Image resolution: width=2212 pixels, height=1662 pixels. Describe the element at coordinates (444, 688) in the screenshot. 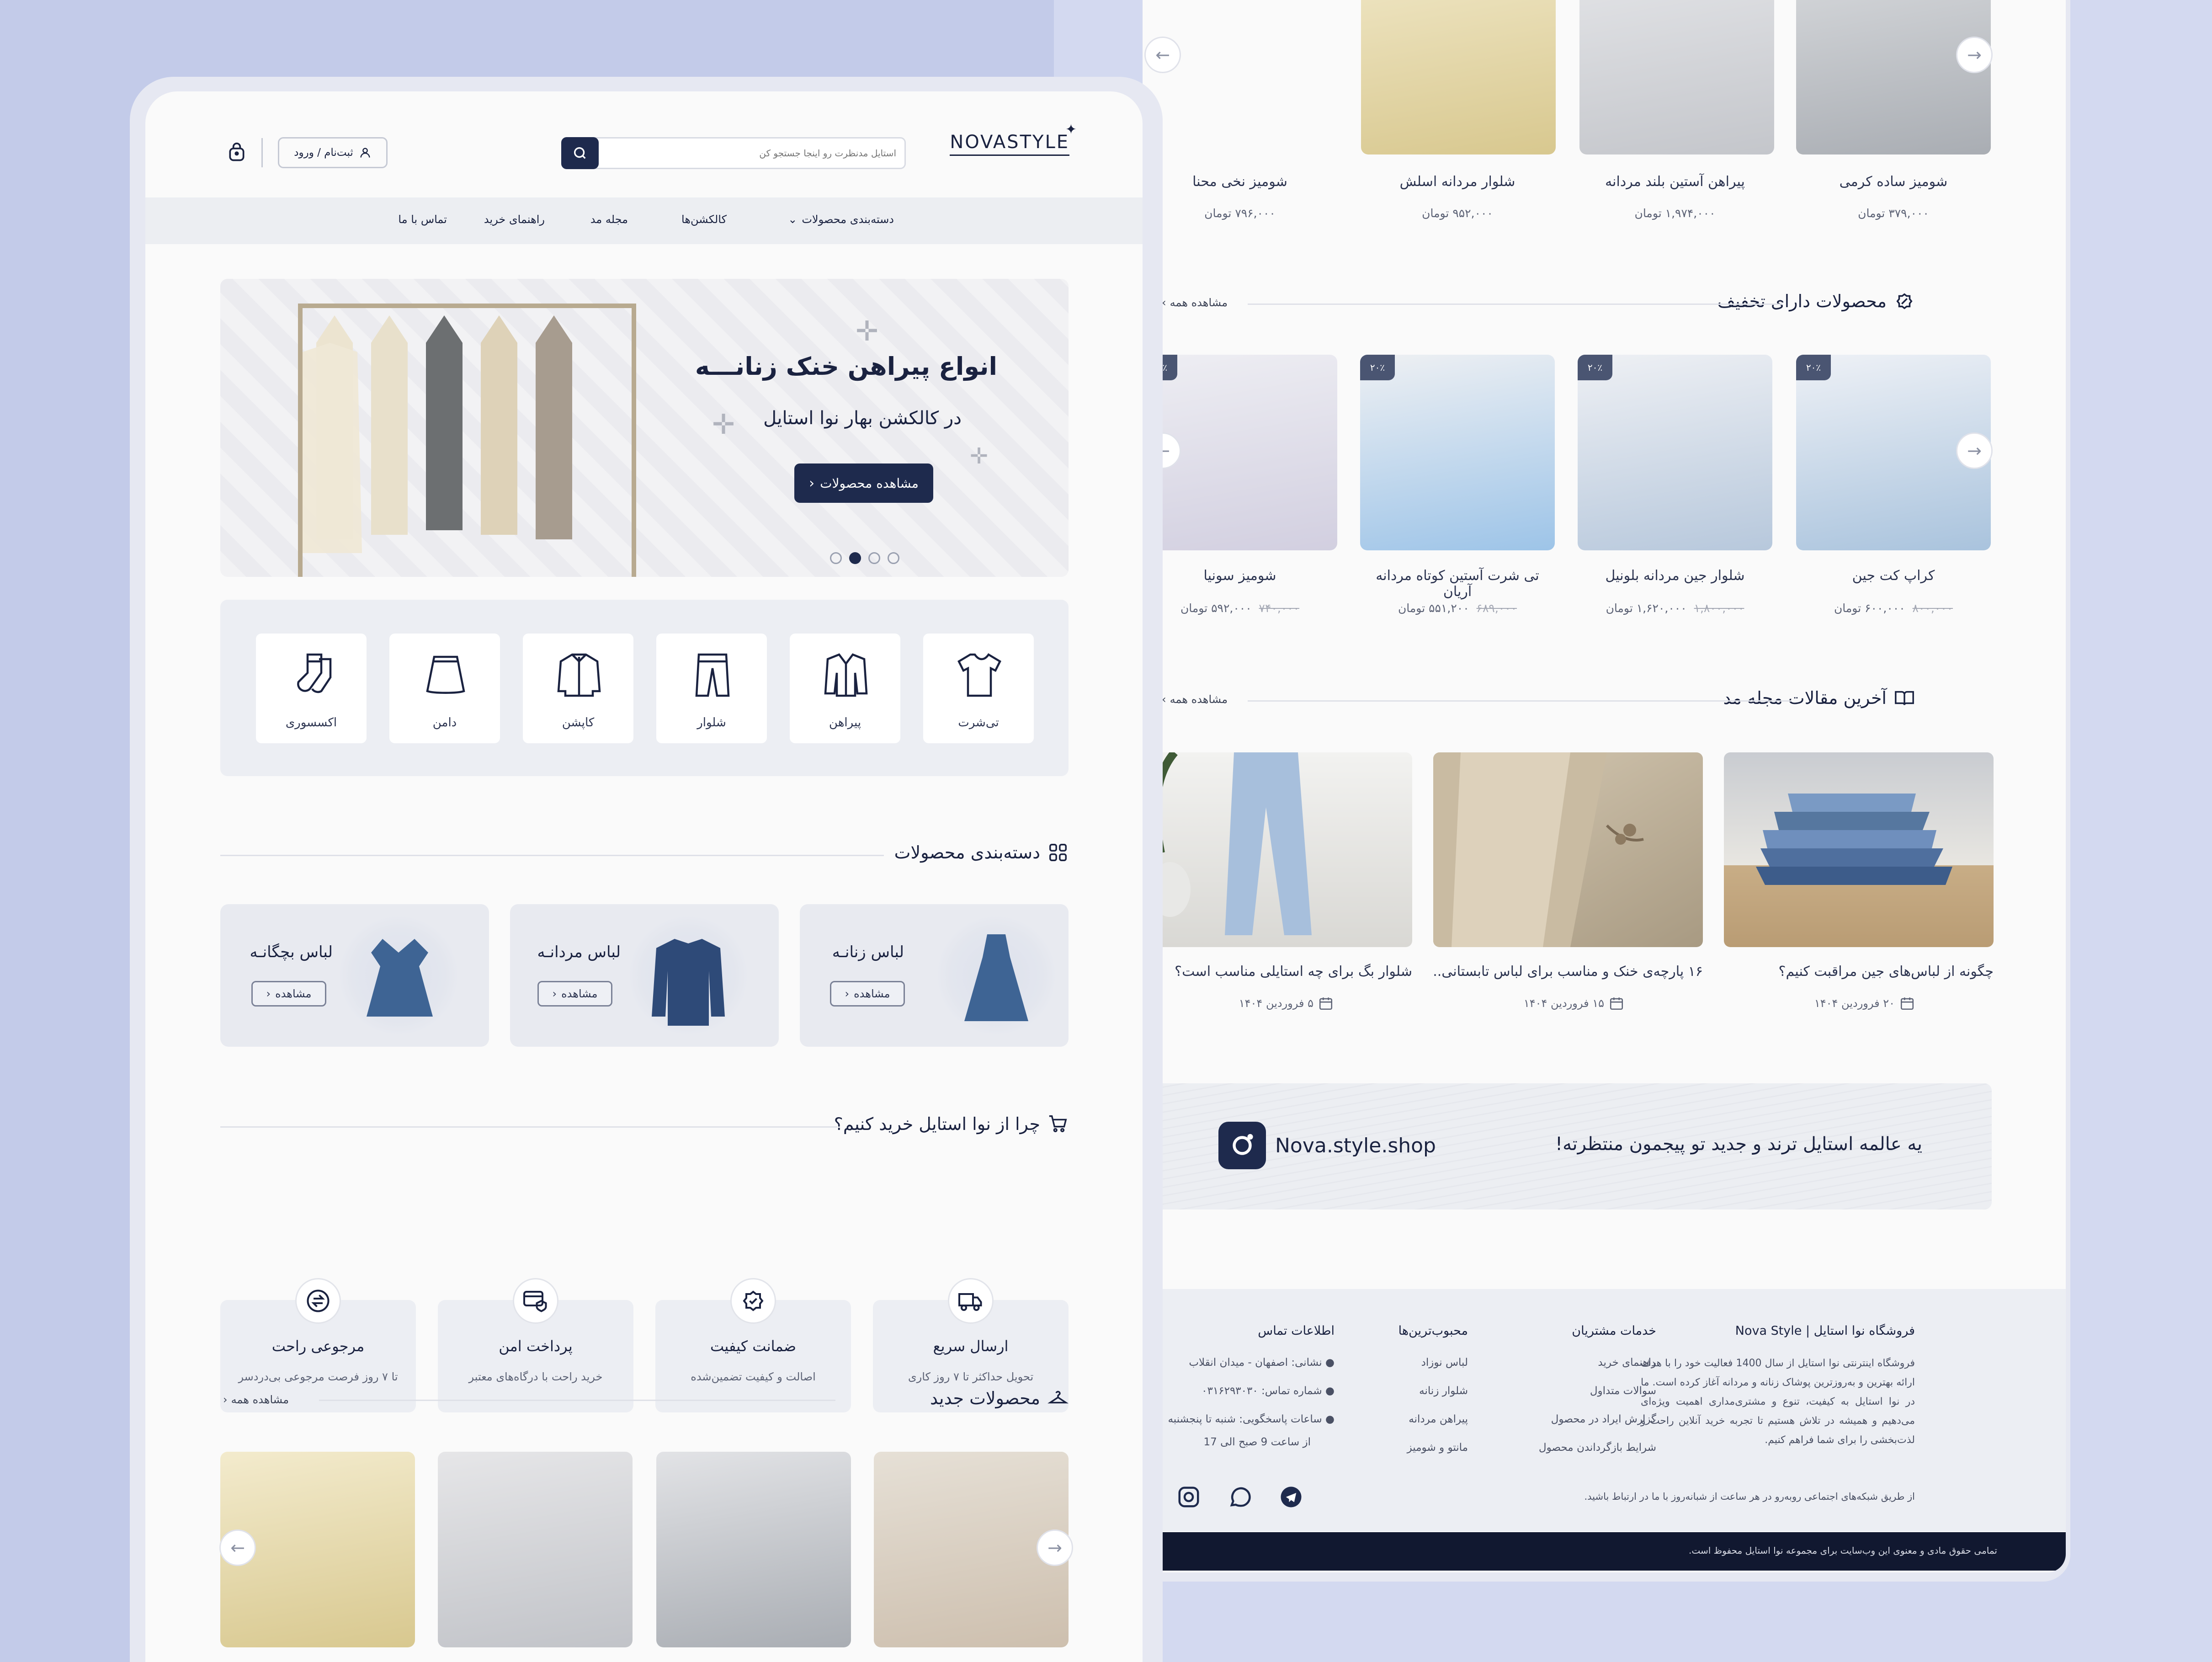

I see `category-skirt: دامن` at that location.